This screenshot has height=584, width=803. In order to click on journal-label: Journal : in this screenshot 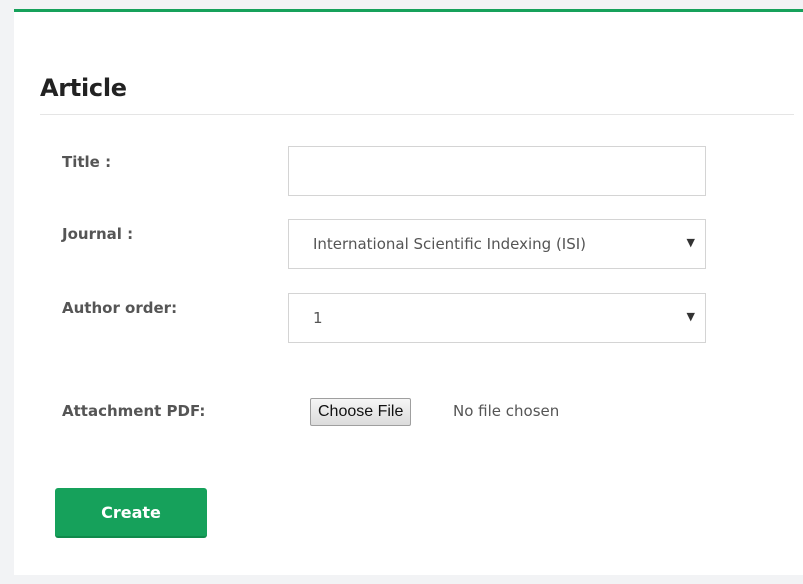, I will do `click(98, 234)`.